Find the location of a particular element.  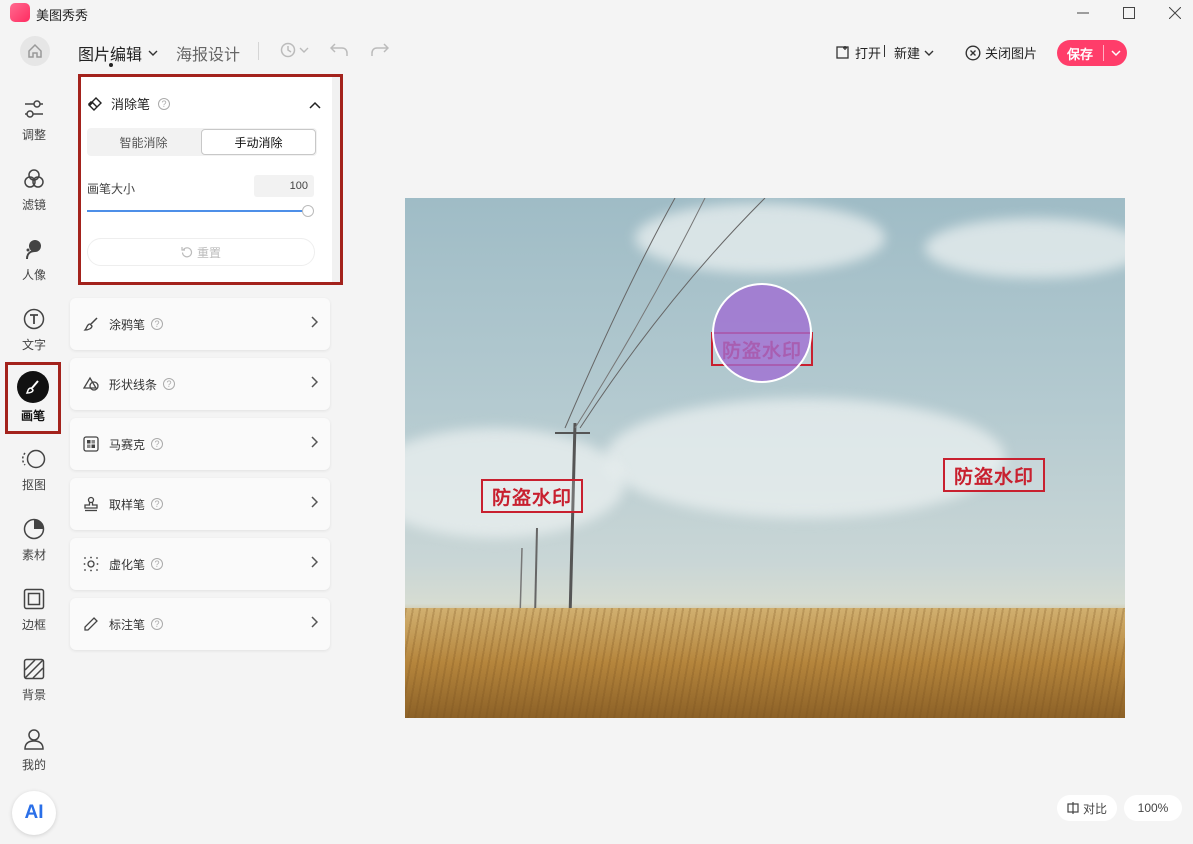

home-icon is located at coordinates (35, 50).